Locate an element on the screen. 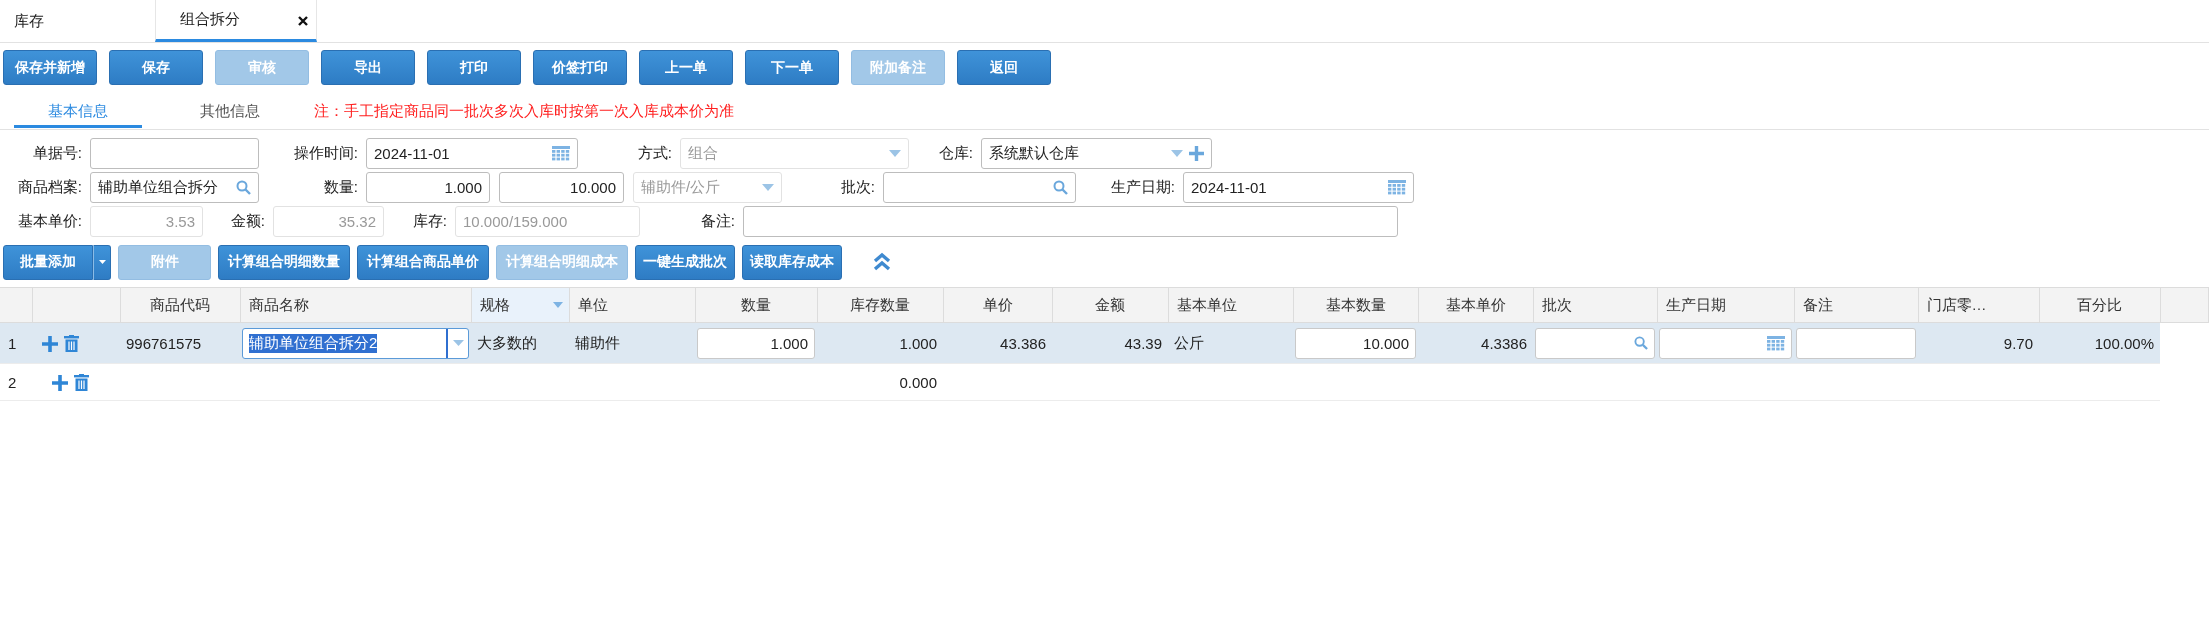  table-cell: 9.70 is located at coordinates (2018, 343).